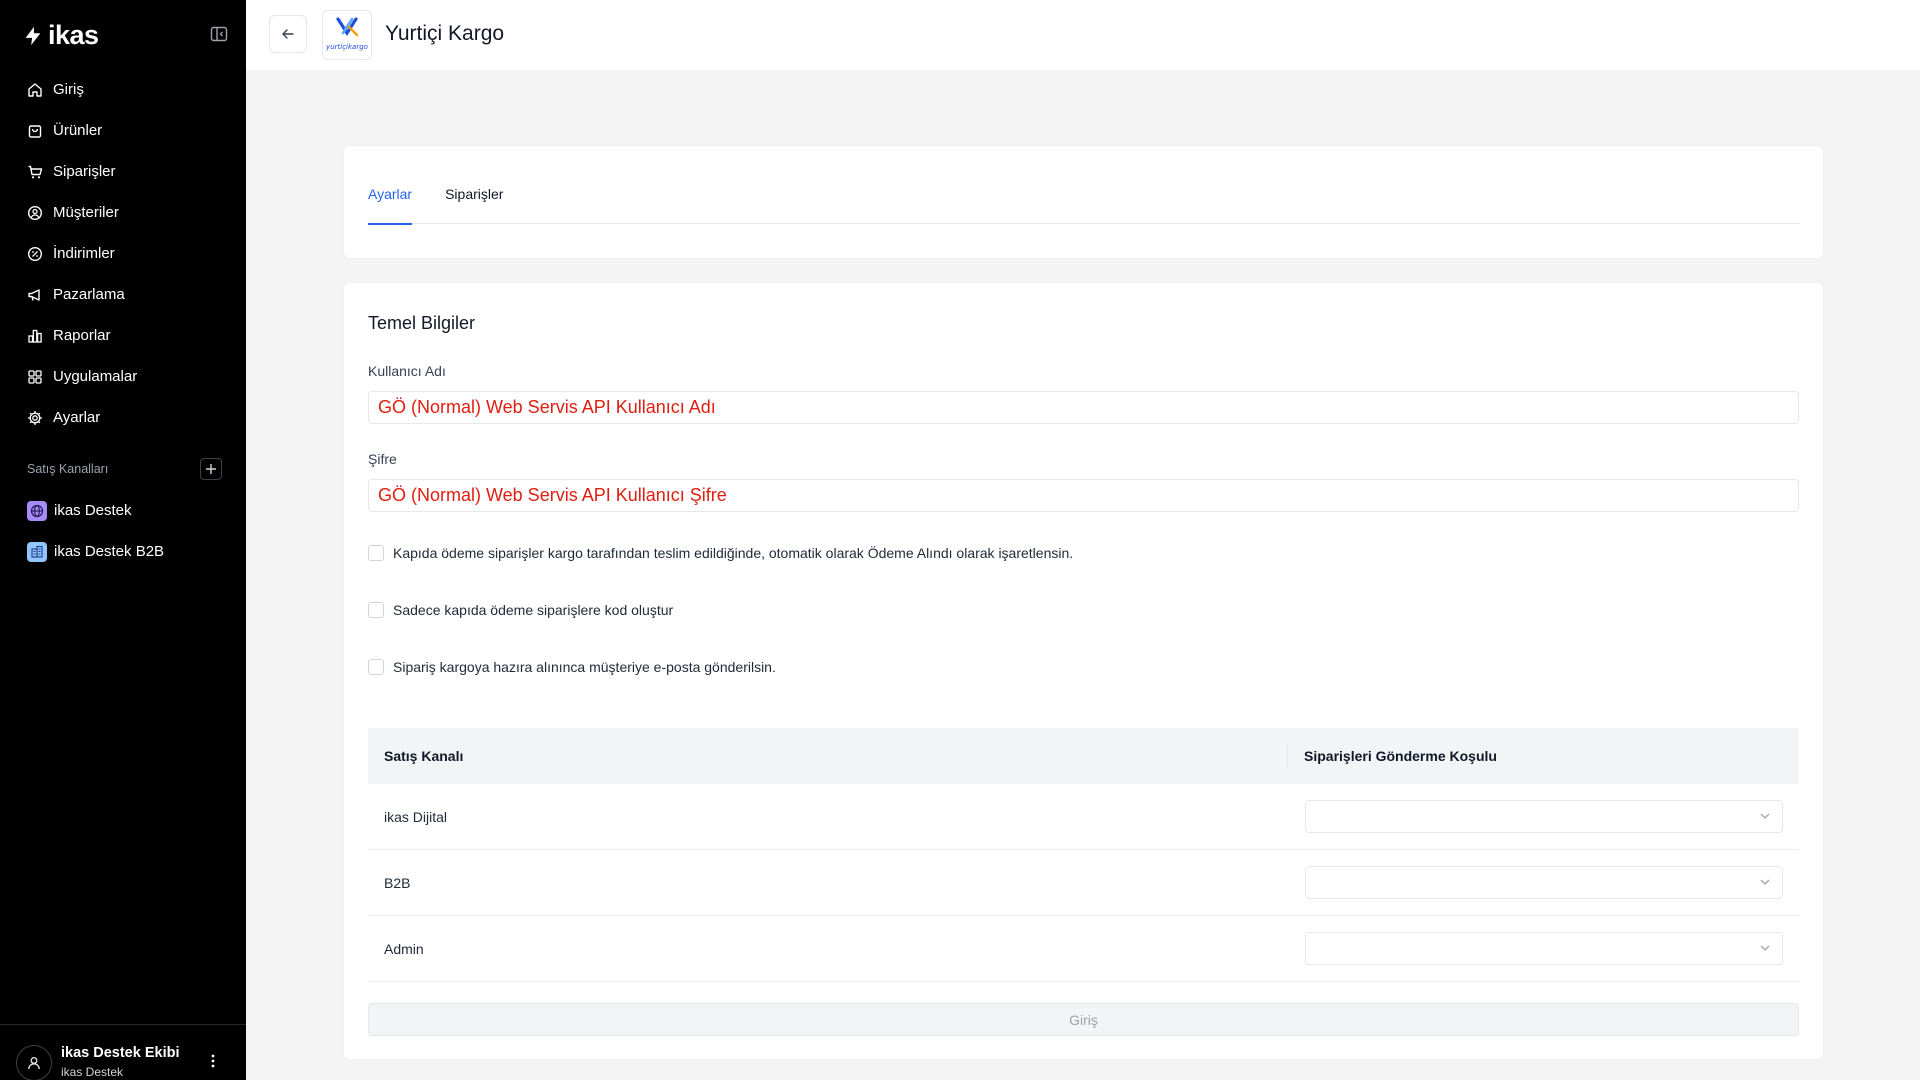  What do you see at coordinates (1083, 205) in the screenshot?
I see `tab-bar: Ayarlar Siparişler` at bounding box center [1083, 205].